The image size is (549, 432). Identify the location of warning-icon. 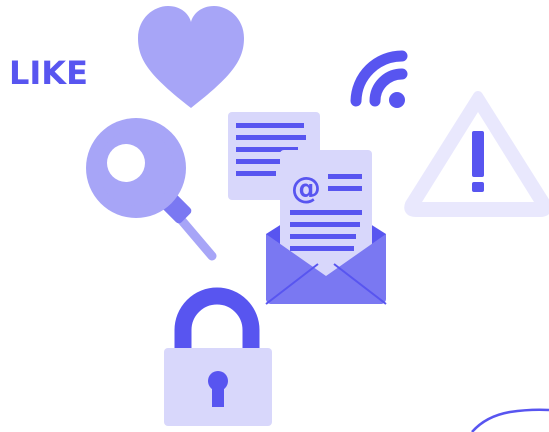
(476, 154).